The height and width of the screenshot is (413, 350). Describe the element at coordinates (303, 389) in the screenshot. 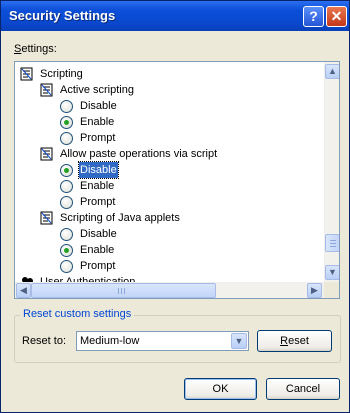

I see `cancel-button: Cancel` at that location.